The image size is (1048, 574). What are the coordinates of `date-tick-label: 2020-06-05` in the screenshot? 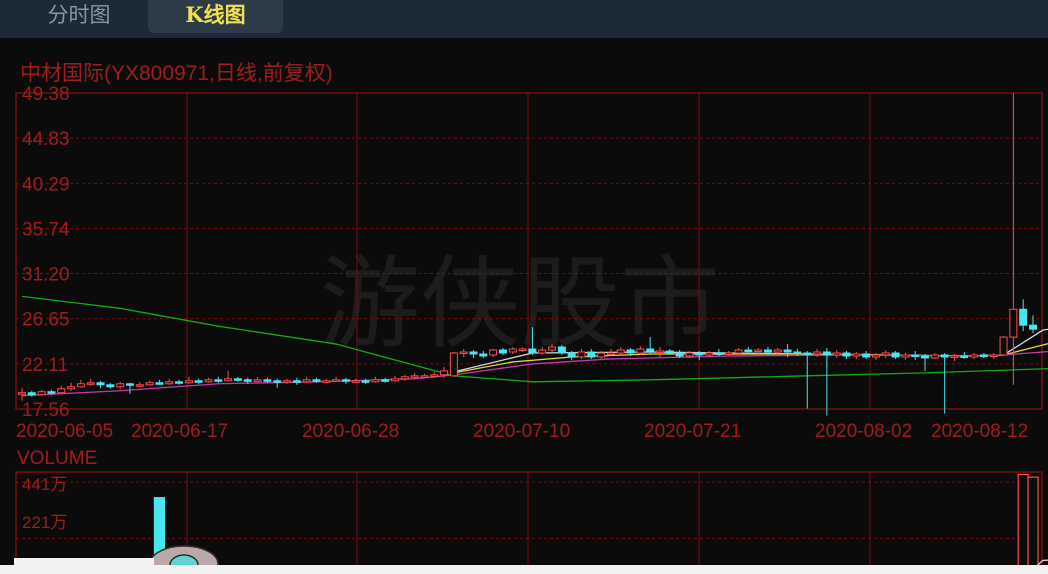 It's located at (64, 431).